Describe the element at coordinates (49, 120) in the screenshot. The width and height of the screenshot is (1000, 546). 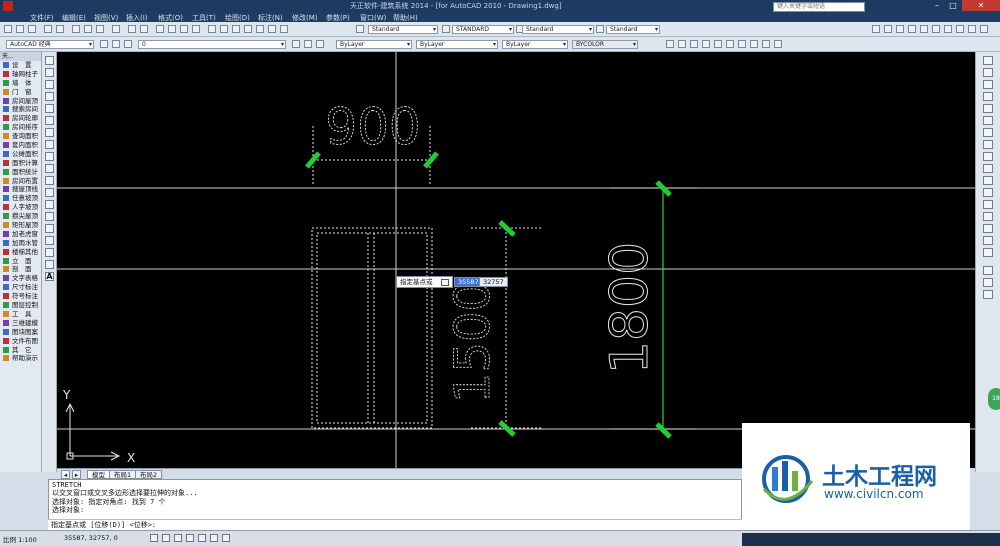
I see `arc-icon` at that location.